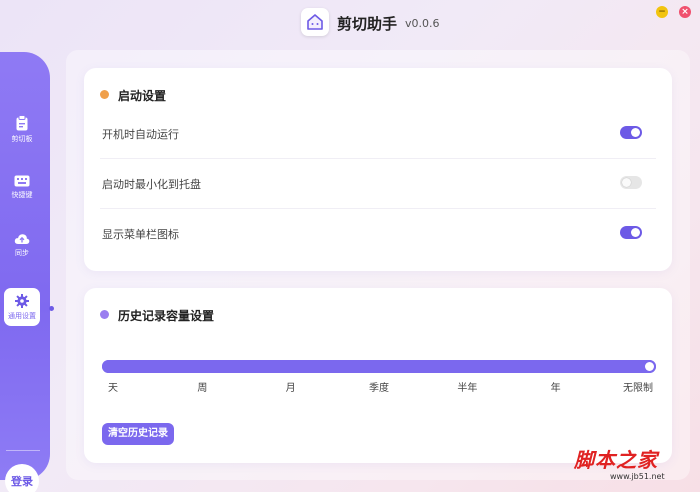 The width and height of the screenshot is (700, 492). Describe the element at coordinates (378, 184) in the screenshot. I see `setting-row-minimize-to-tray: 启动时最小化到托盘` at that location.